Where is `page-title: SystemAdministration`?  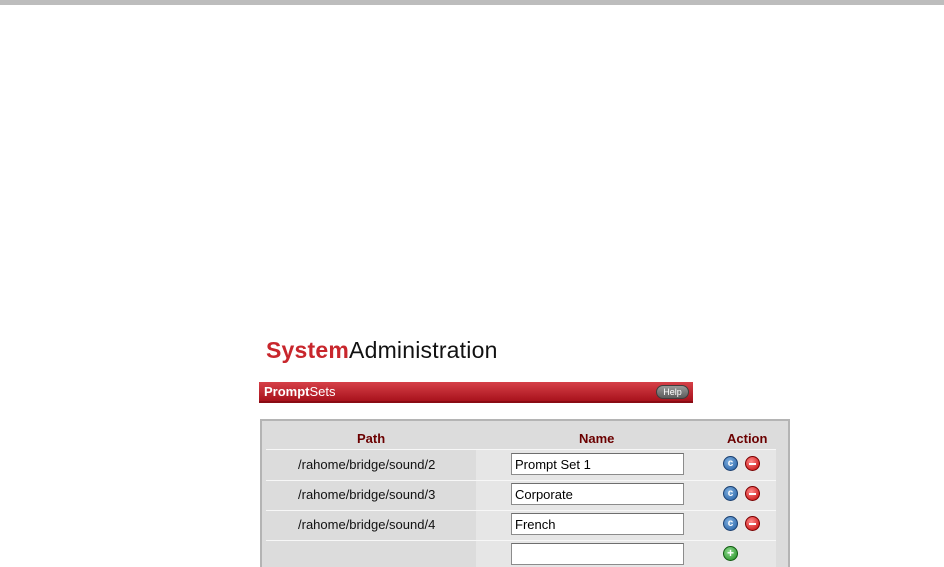 page-title: SystemAdministration is located at coordinates (382, 350).